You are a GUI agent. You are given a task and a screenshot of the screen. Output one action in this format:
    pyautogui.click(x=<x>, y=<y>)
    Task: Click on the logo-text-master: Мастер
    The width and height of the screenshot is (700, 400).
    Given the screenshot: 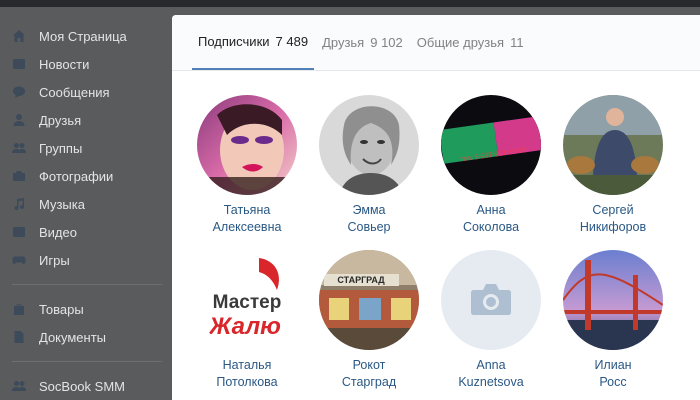 What is the action you would take?
    pyautogui.click(x=247, y=302)
    